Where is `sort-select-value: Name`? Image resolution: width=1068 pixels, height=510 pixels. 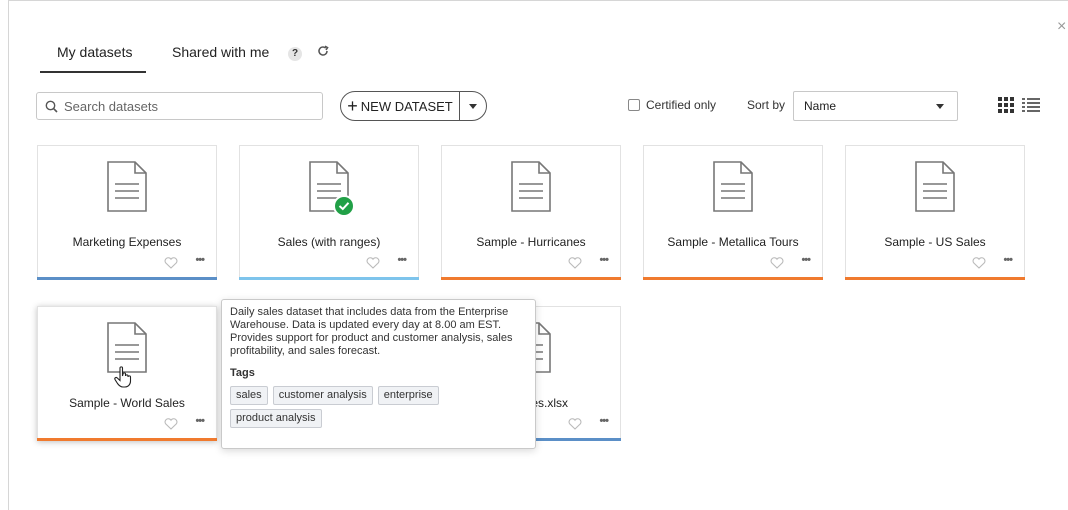 sort-select-value: Name is located at coordinates (820, 106).